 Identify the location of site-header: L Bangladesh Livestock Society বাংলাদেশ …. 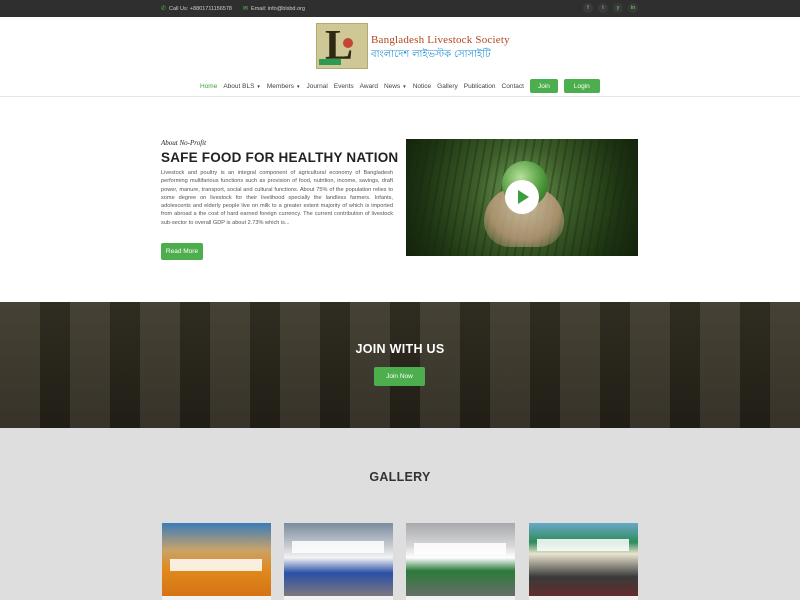
(400, 57).